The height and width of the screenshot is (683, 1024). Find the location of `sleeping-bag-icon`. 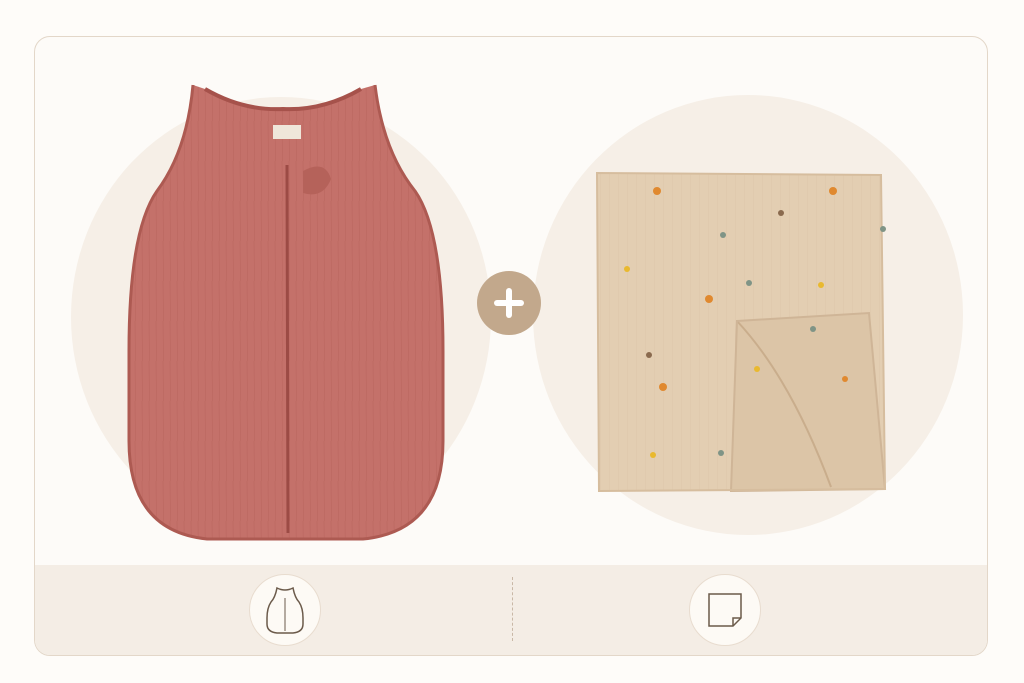

sleeping-bag-icon is located at coordinates (285, 610).